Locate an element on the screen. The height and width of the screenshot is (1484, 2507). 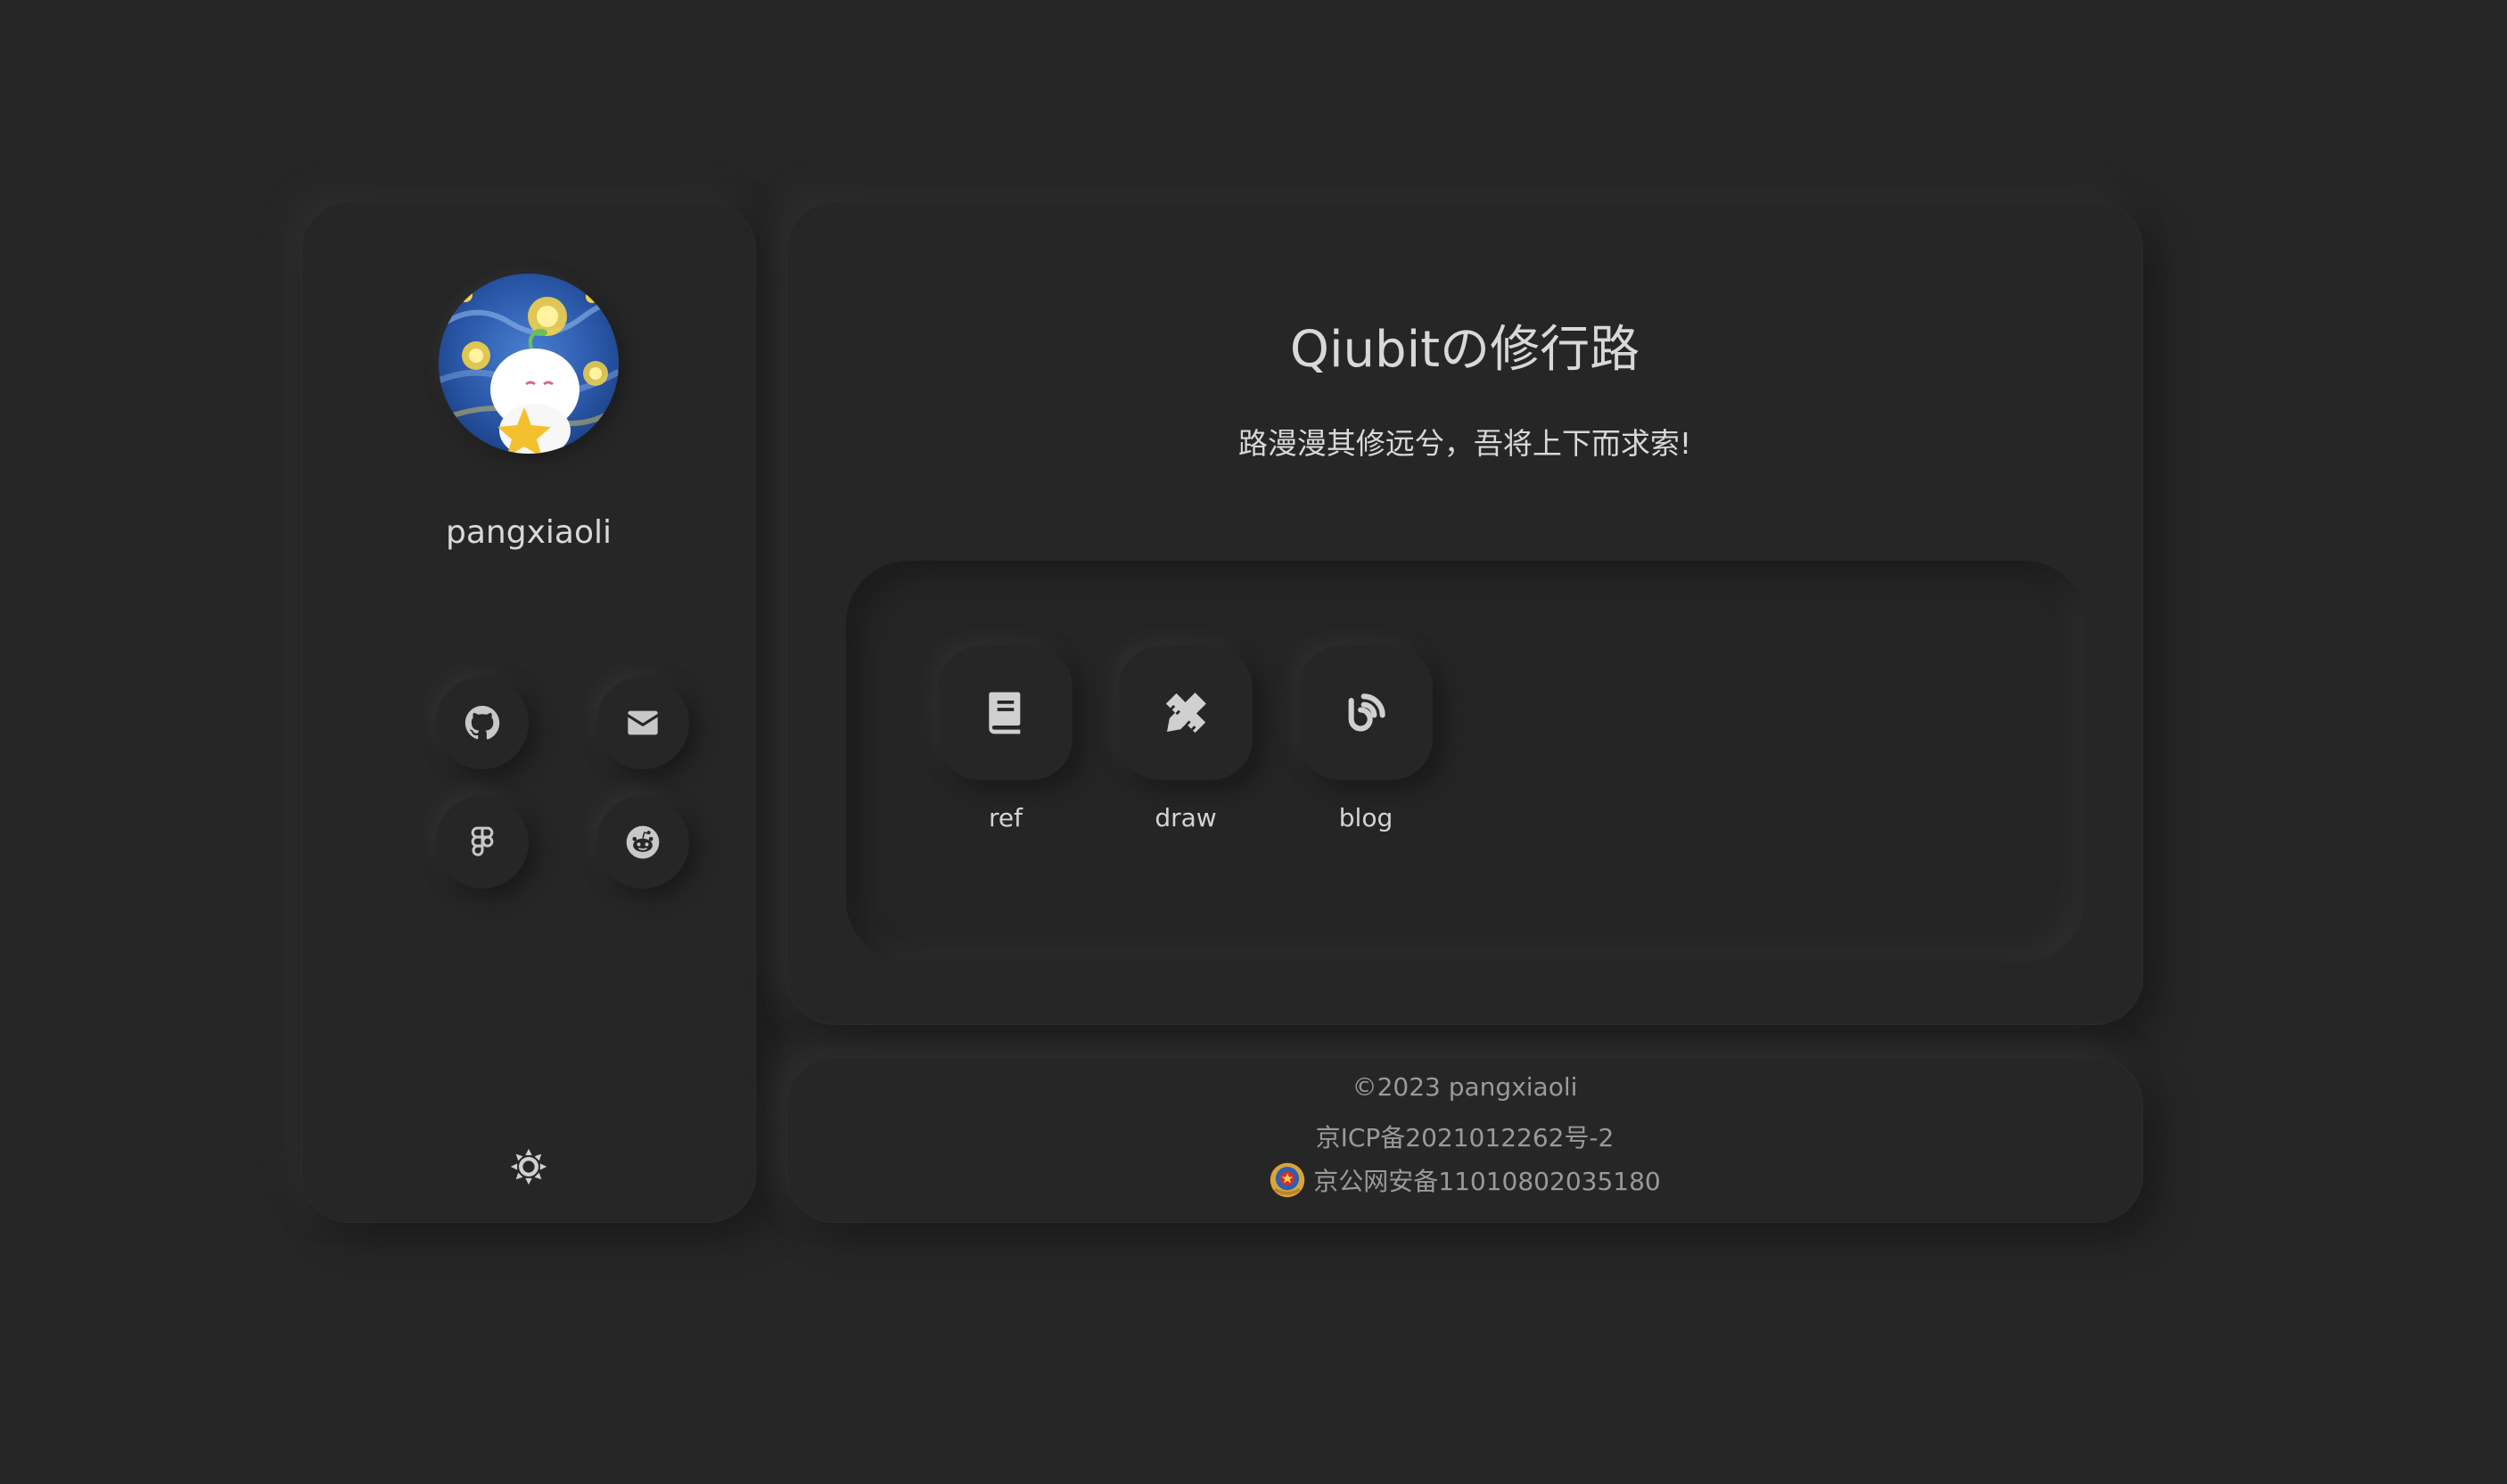
link-blog-icon-box is located at coordinates (1366, 713).